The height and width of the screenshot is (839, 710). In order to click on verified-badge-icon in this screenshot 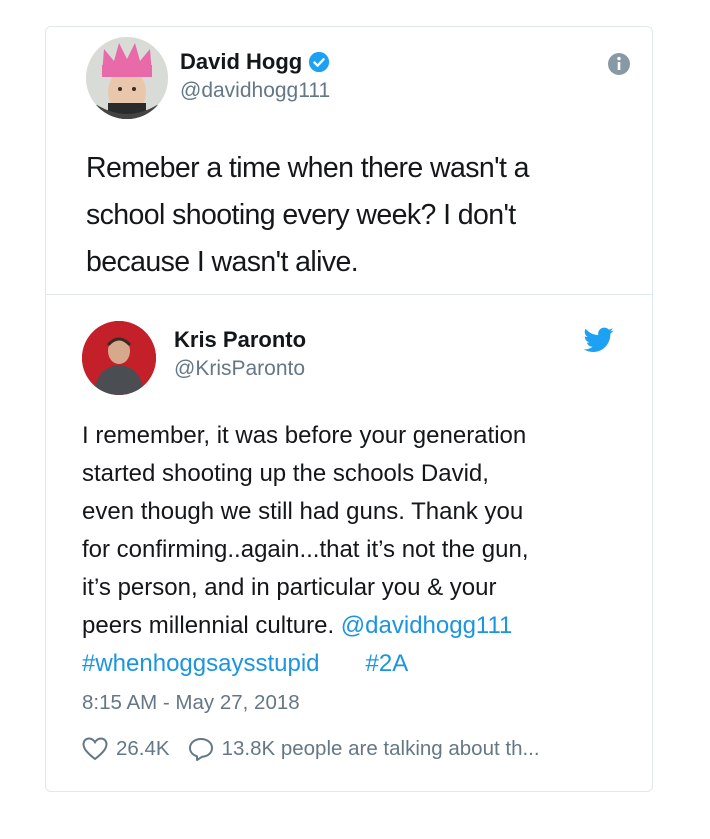, I will do `click(319, 62)`.